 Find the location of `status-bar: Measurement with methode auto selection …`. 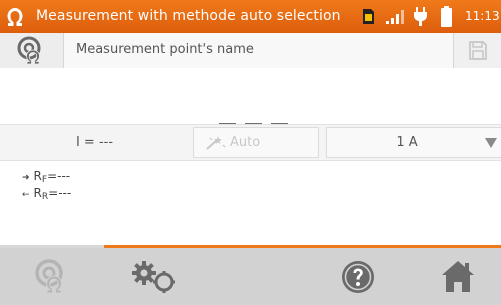

status-bar: Measurement with methode auto selection … is located at coordinates (250, 16).